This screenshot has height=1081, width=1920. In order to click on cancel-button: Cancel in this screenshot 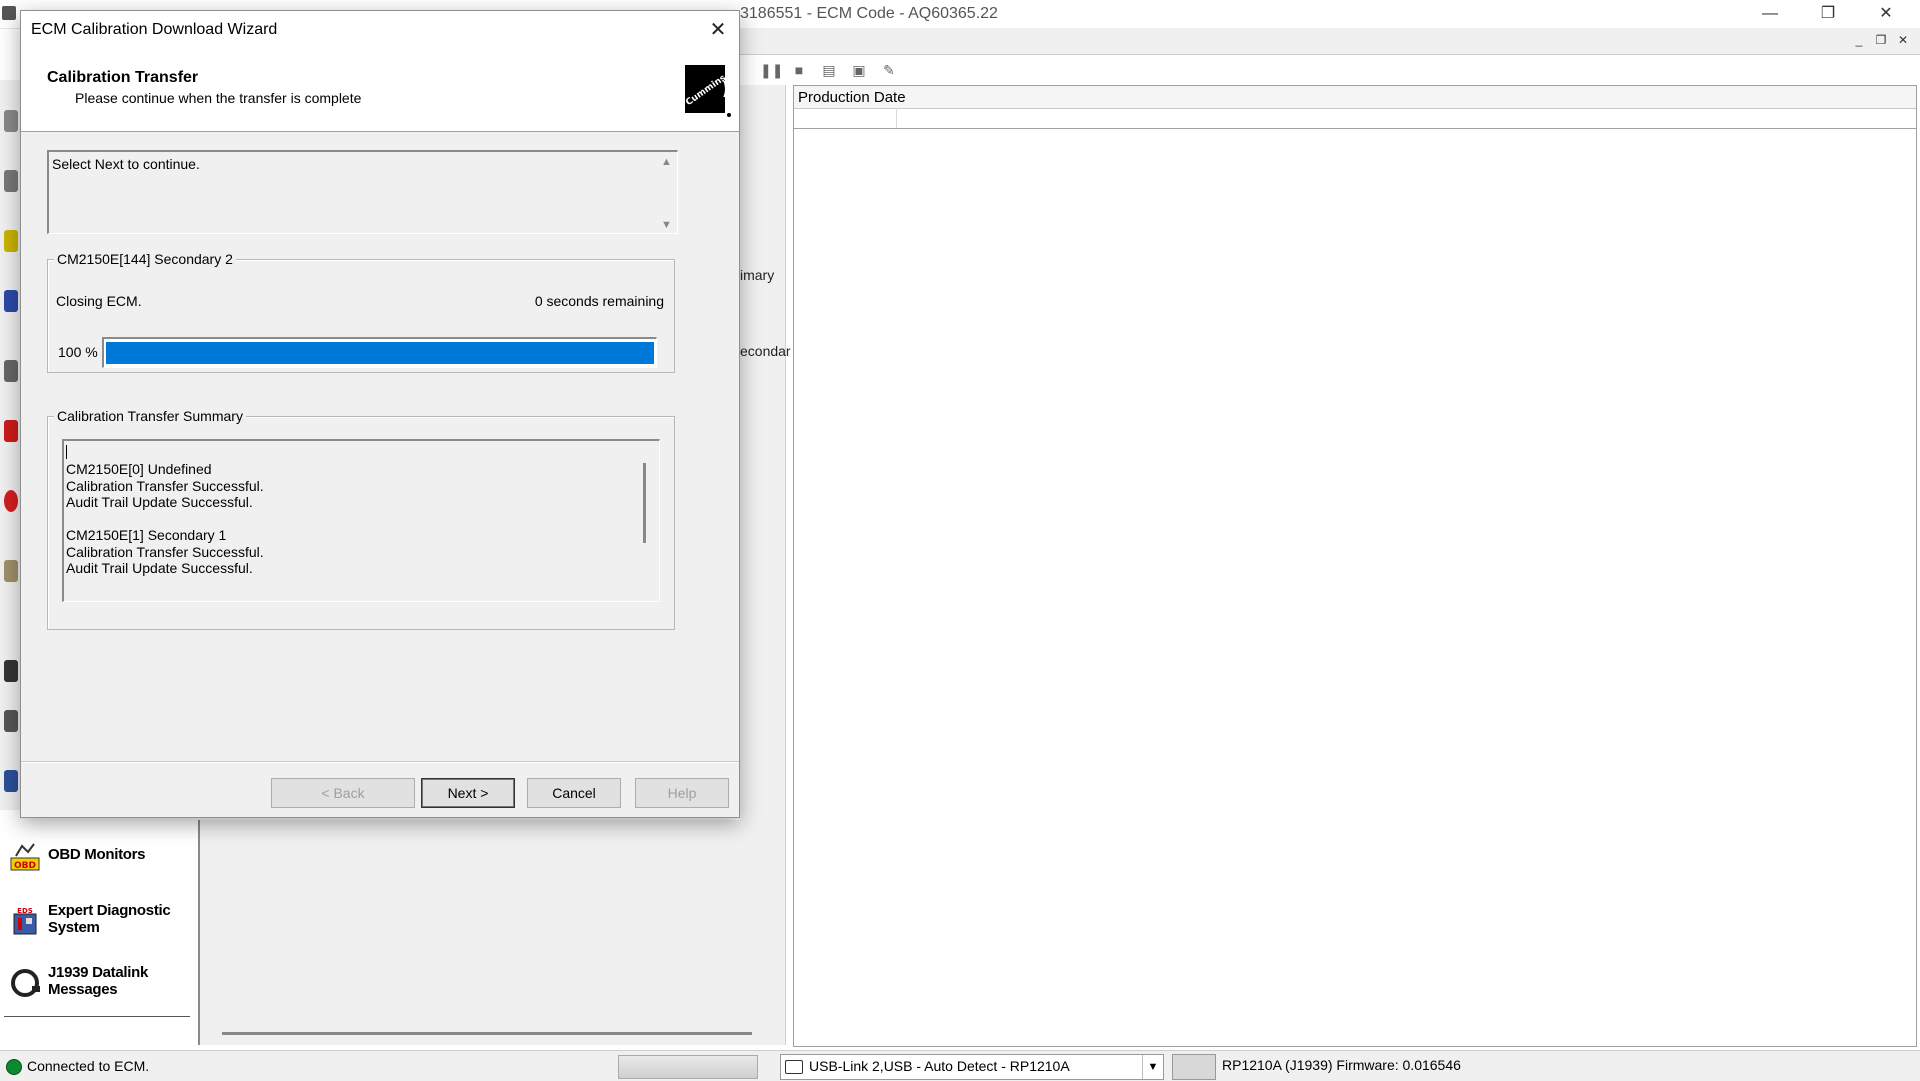, I will do `click(574, 793)`.